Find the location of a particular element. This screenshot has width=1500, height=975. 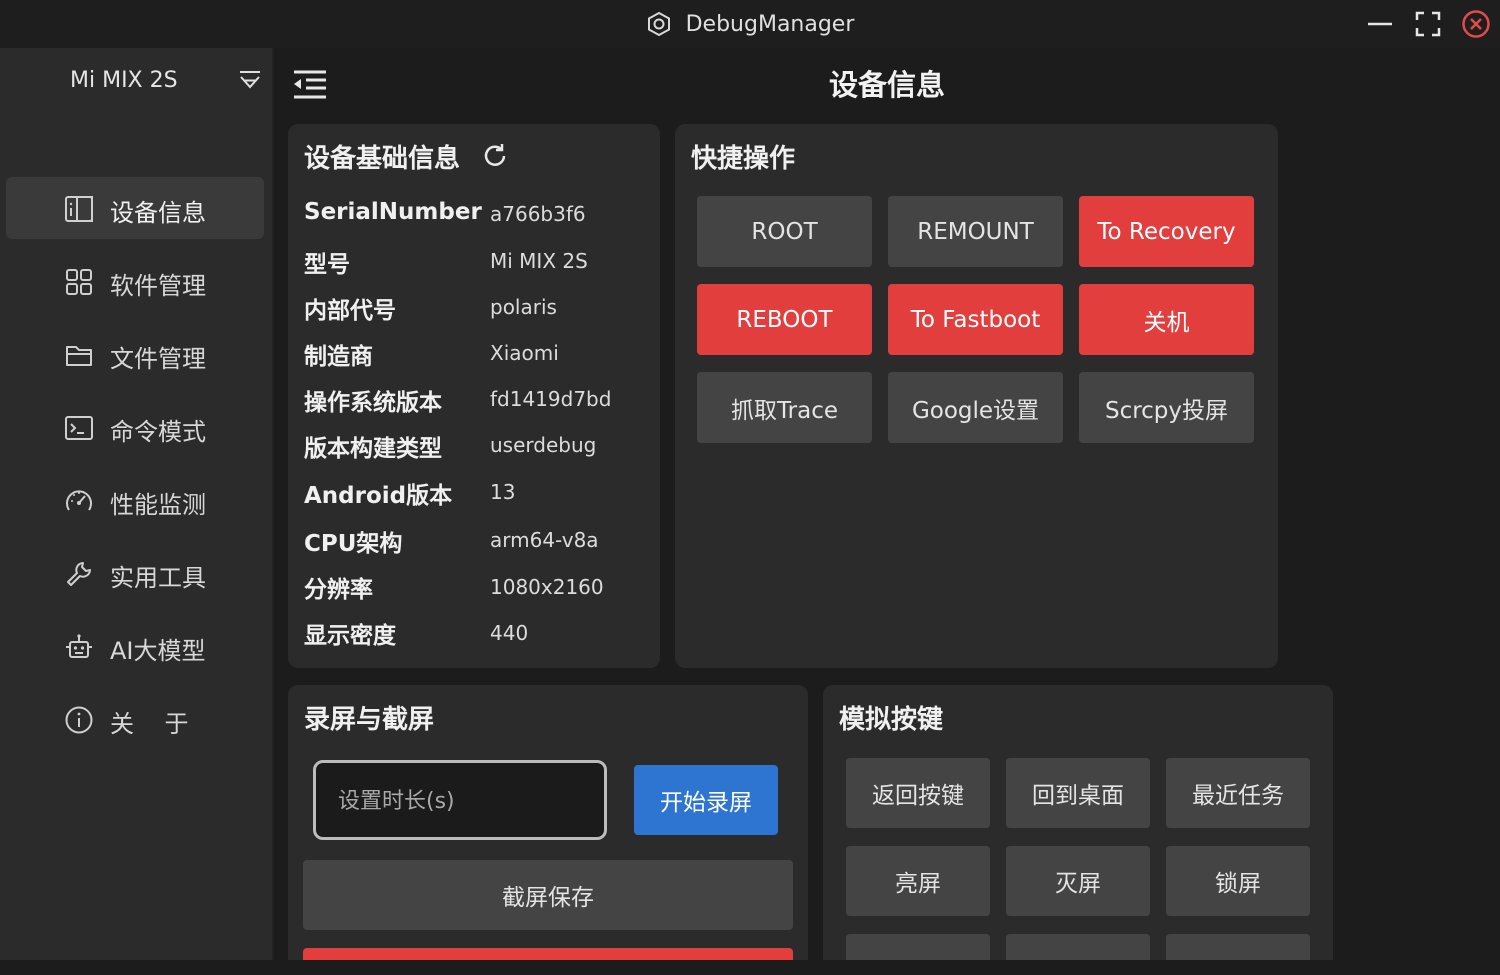

info-key: 型号 is located at coordinates (327, 265).